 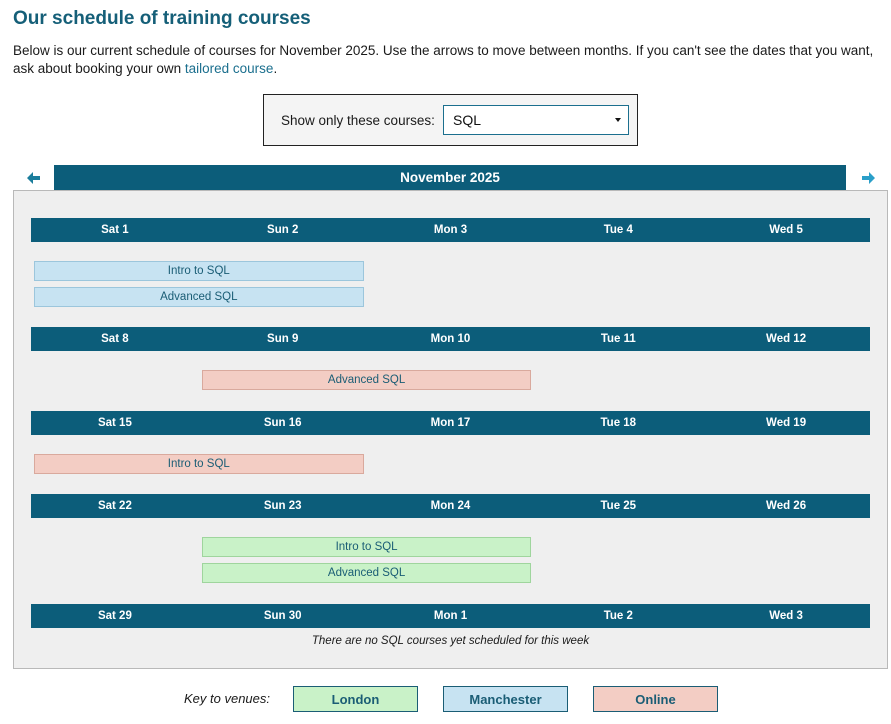 What do you see at coordinates (114, 423) in the screenshot?
I see `day-label: Sat 15` at bounding box center [114, 423].